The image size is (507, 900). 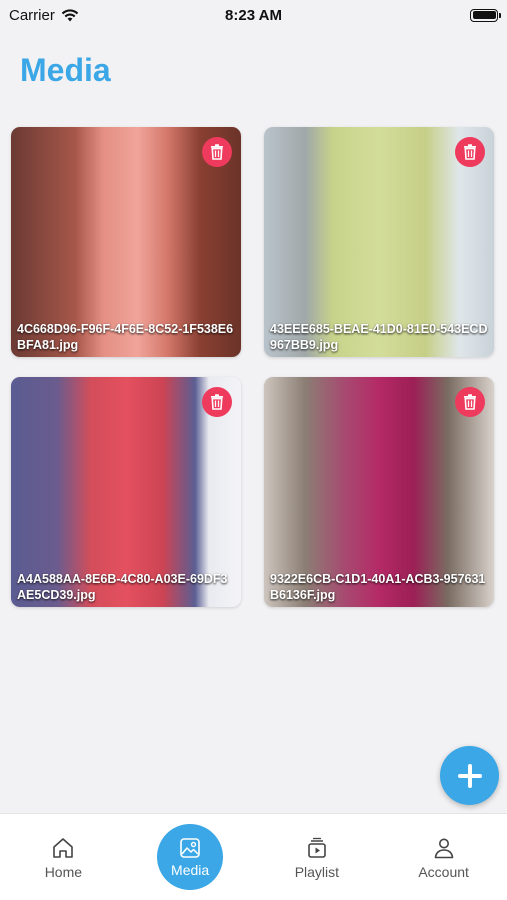 I want to click on page-title: Media, so click(x=65, y=70).